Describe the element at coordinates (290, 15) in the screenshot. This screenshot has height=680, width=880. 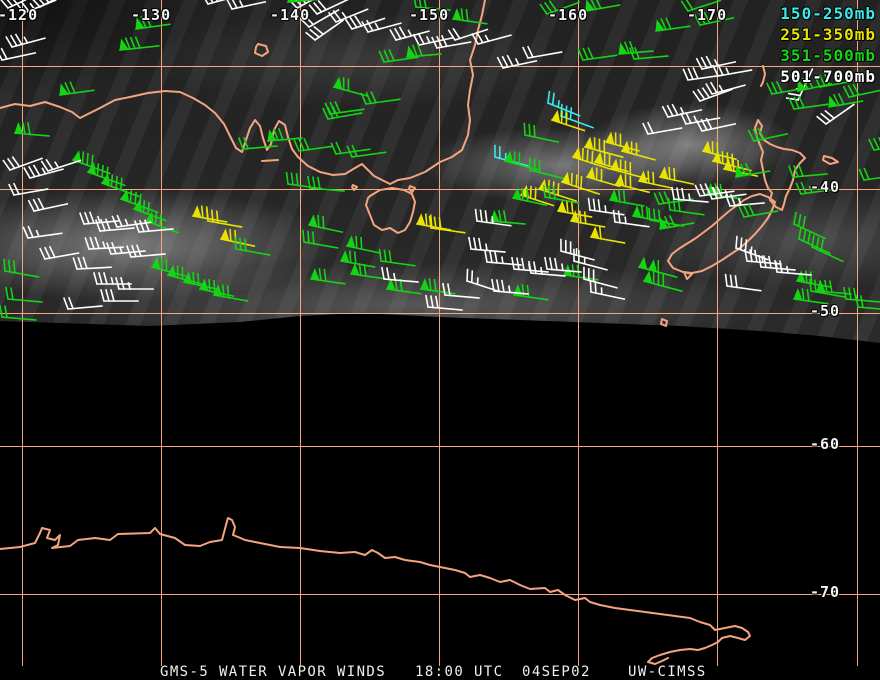
I see `longitude-label: -140` at that location.